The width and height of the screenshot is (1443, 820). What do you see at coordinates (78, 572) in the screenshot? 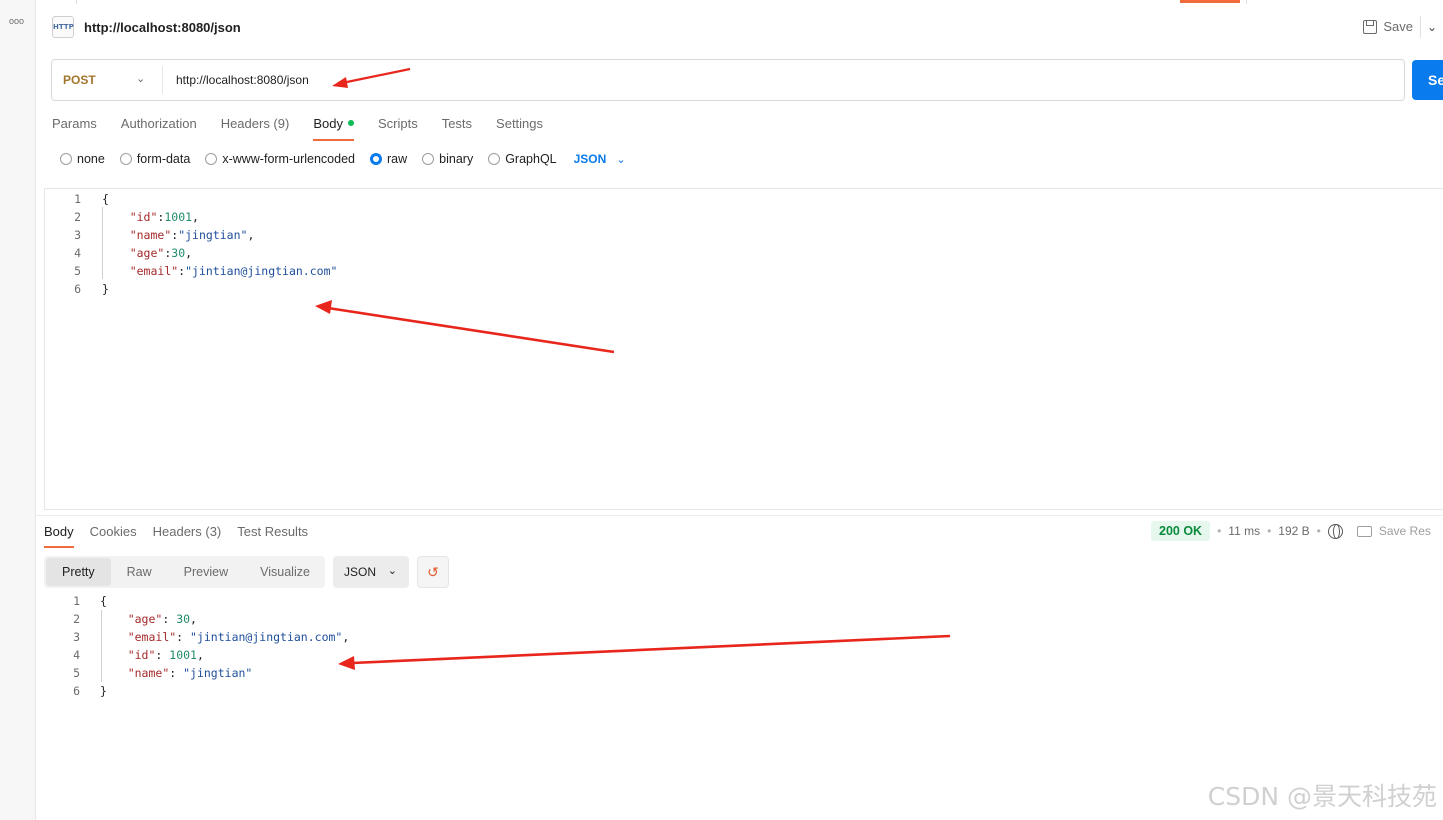
I see `view-pretty: Pretty` at bounding box center [78, 572].